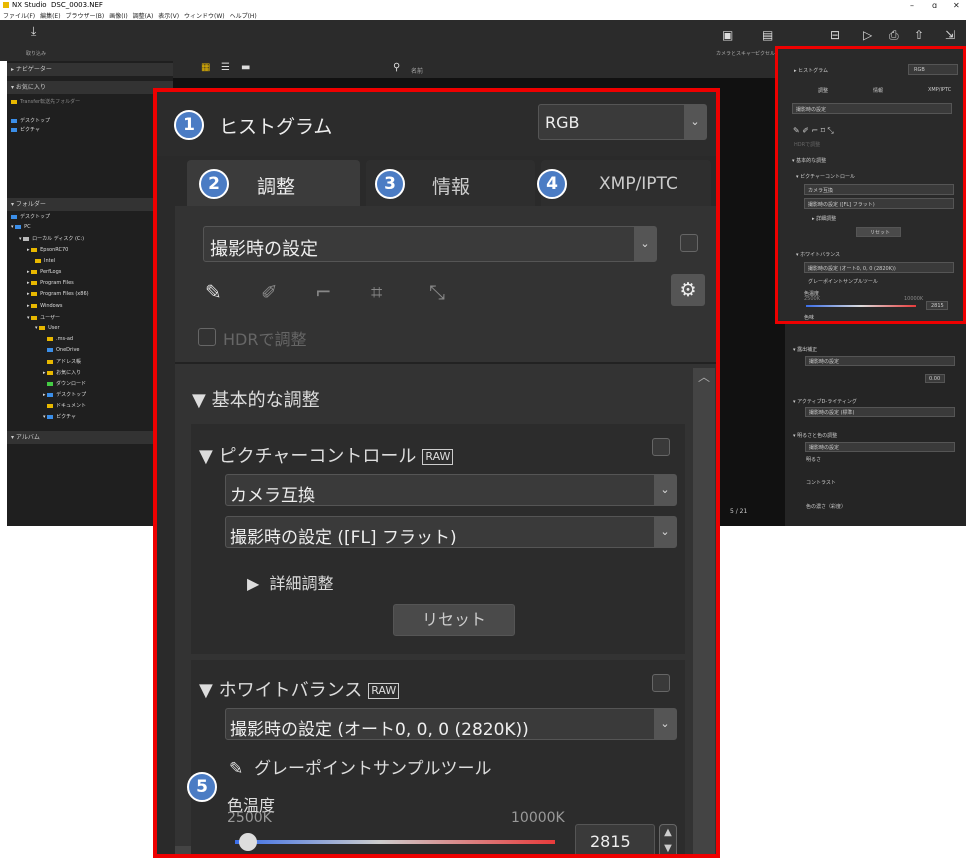  Describe the element at coordinates (894, 35) in the screenshot. I see `print-icon: ⎙` at that location.